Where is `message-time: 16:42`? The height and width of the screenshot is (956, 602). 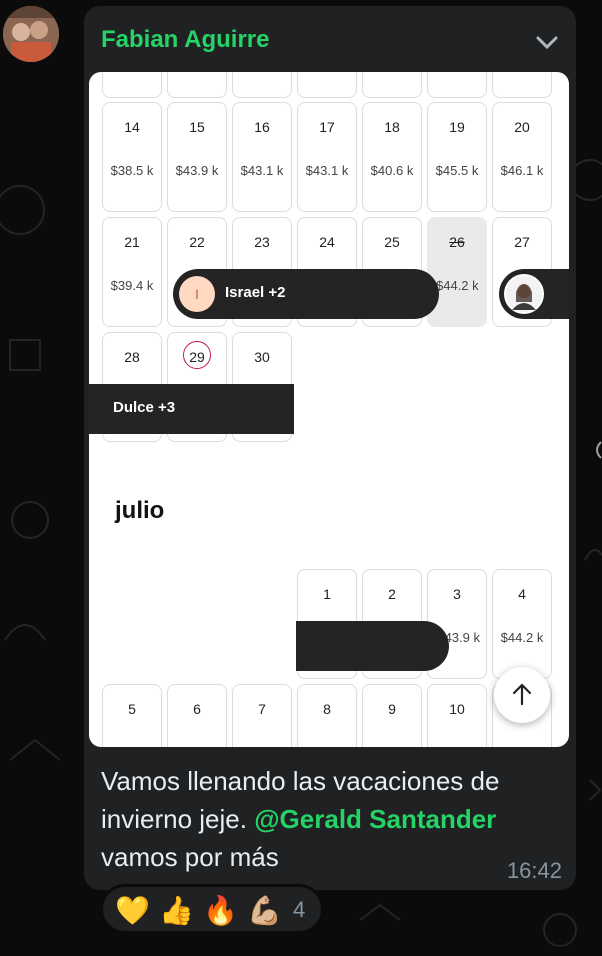
message-time: 16:42 is located at coordinates (534, 870).